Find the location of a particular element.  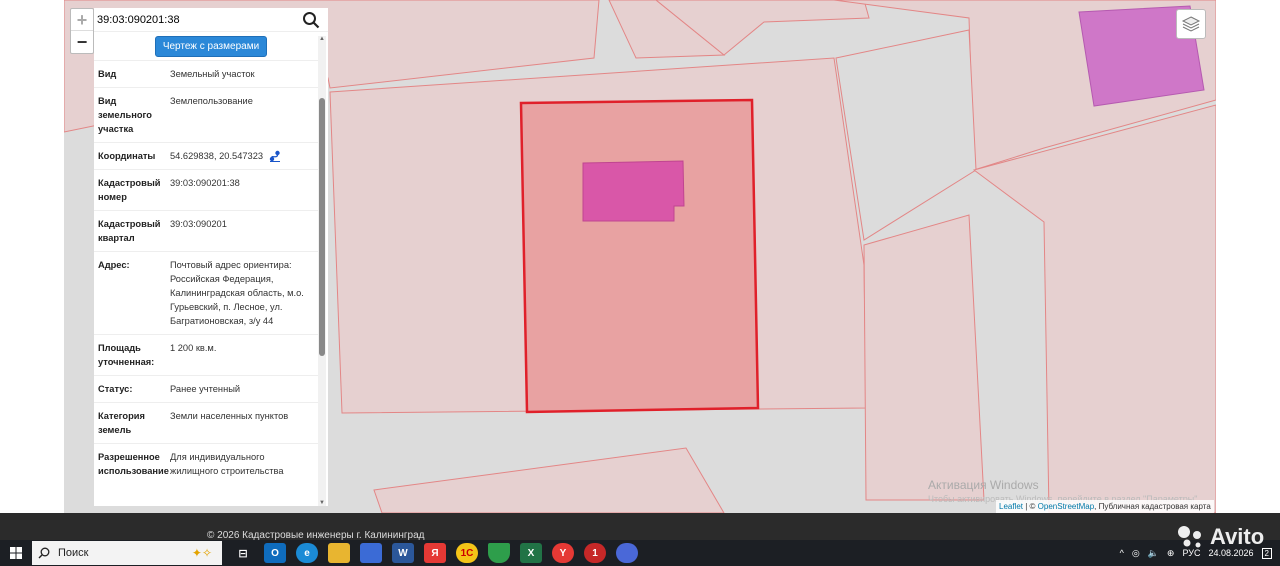

info-value: Ранее учтенный is located at coordinates (205, 389).